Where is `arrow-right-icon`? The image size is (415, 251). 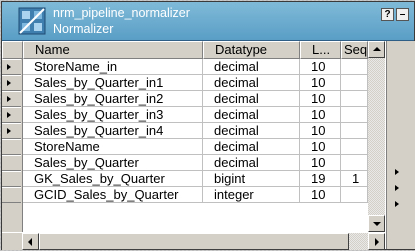
arrow-right-icon is located at coordinates (377, 242).